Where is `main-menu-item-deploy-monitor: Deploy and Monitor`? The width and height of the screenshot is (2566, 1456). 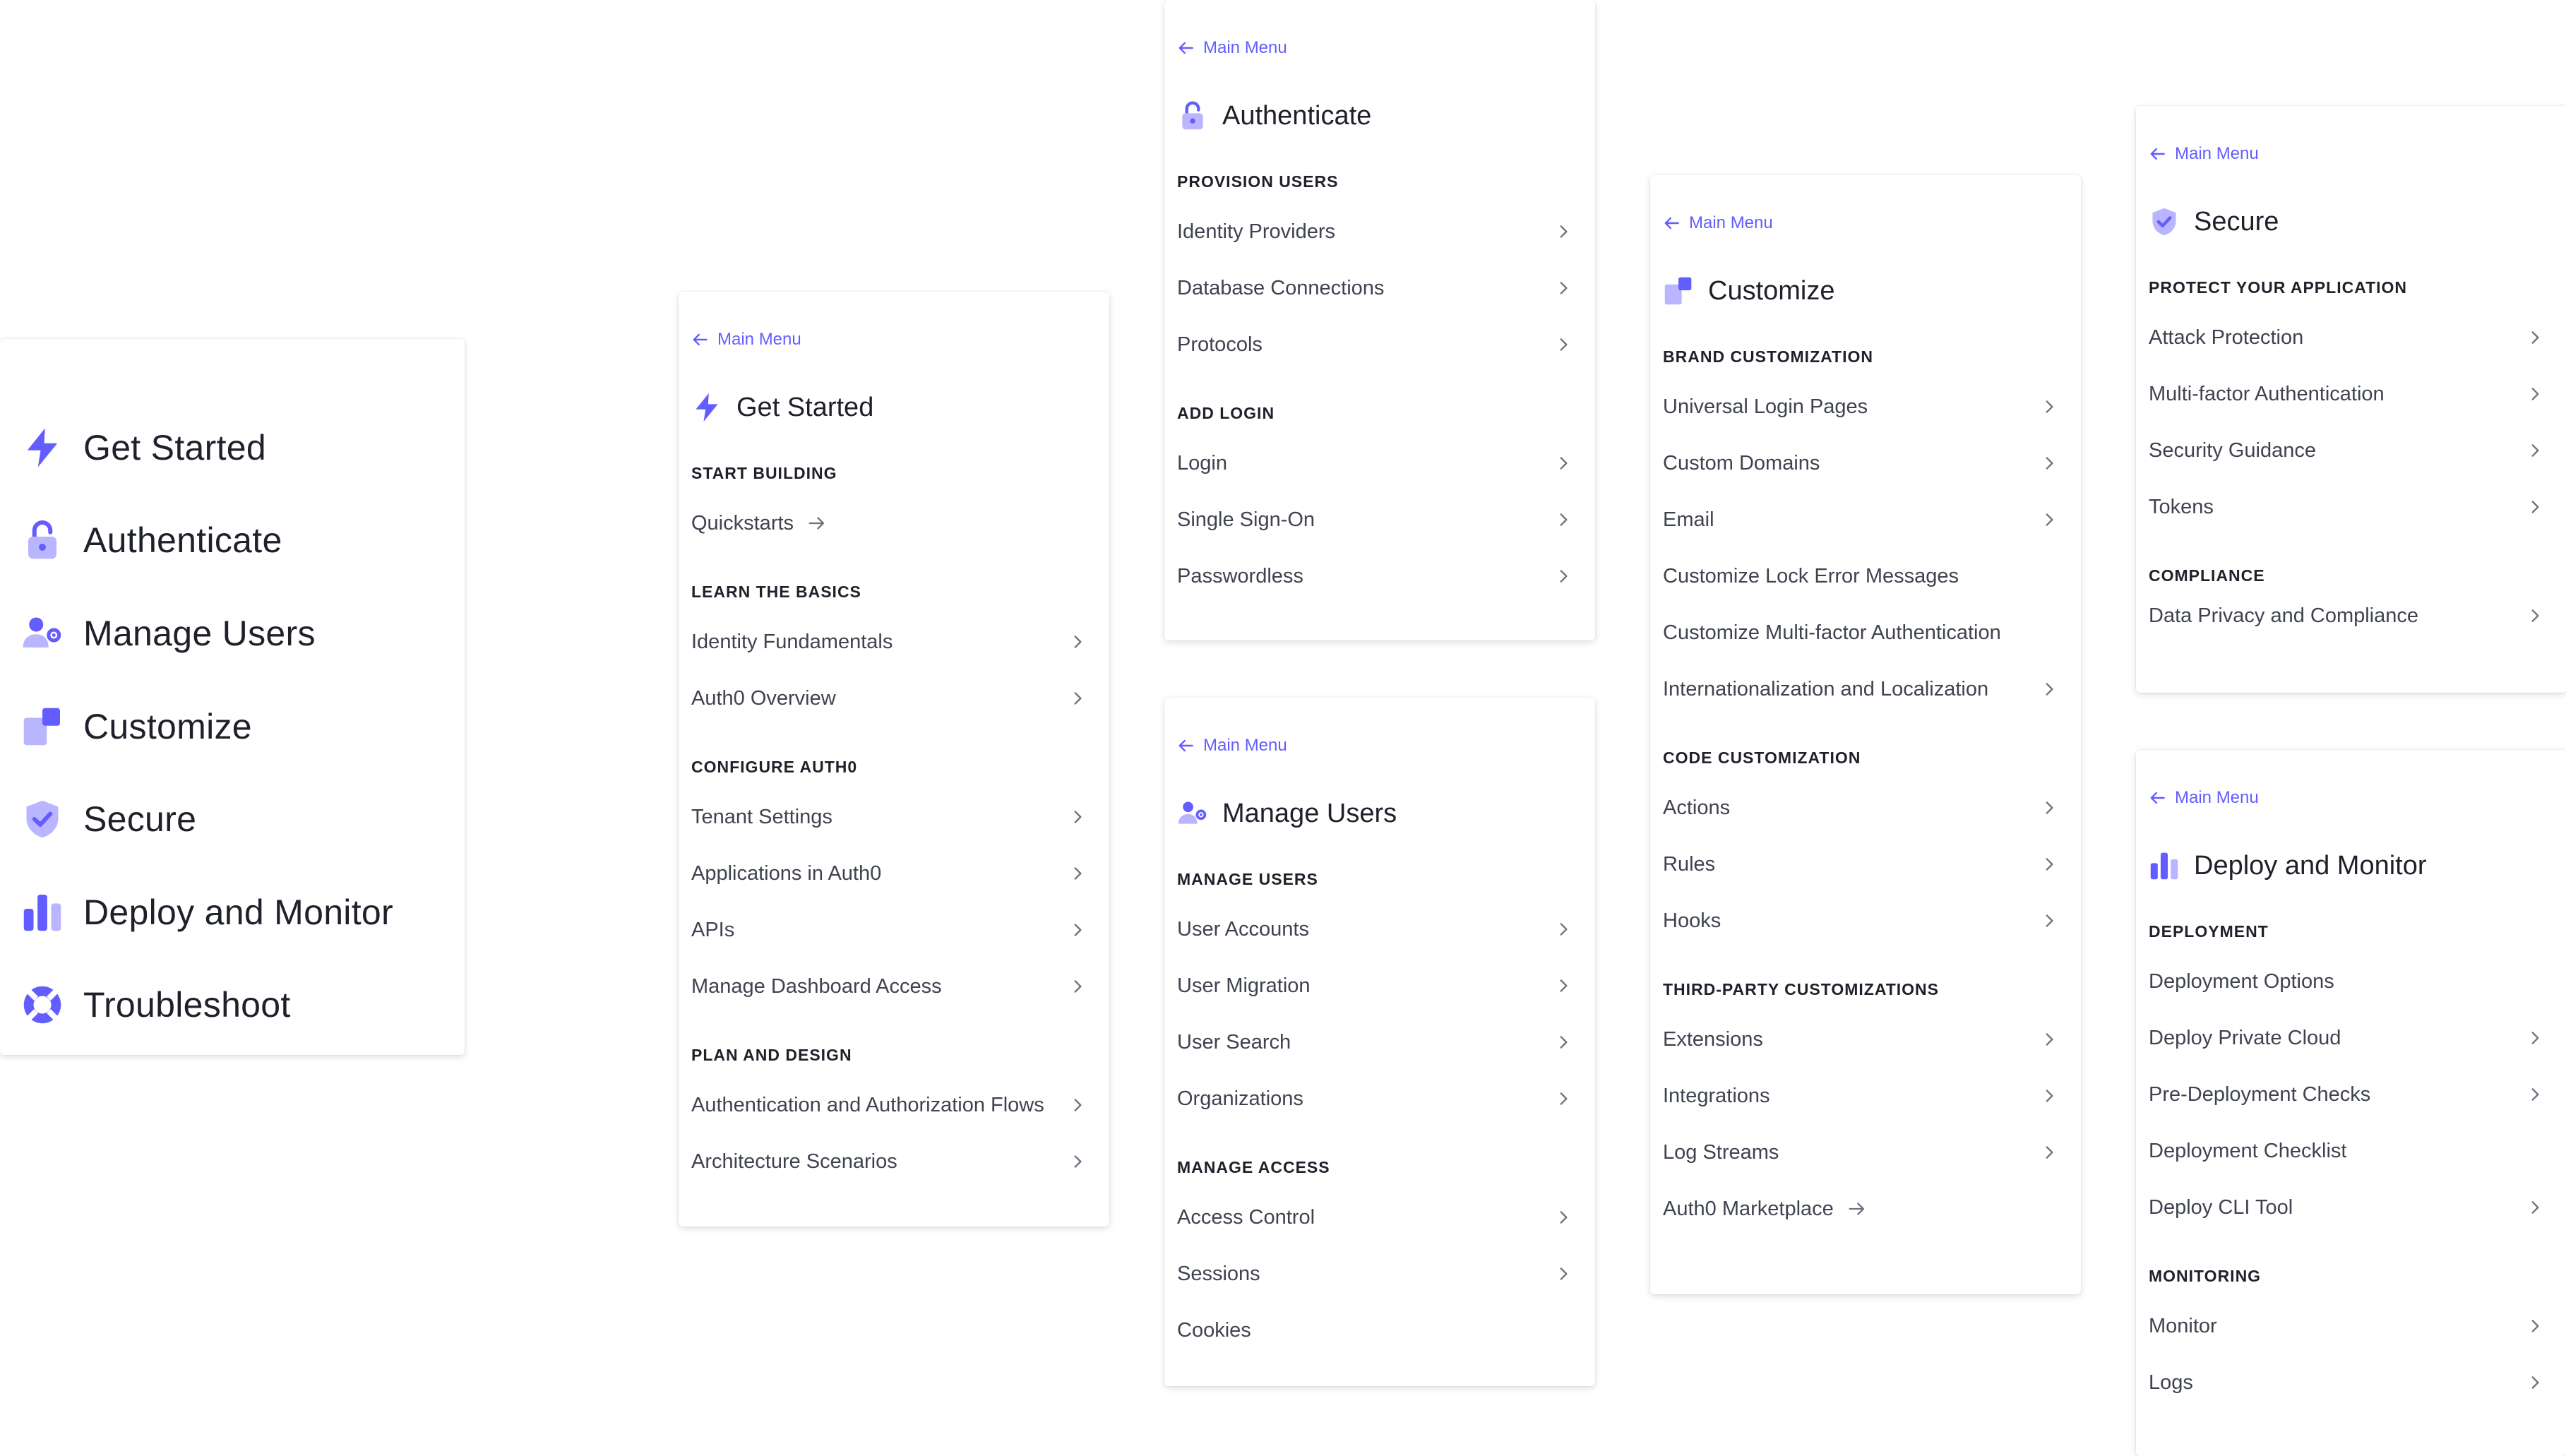 main-menu-item-deploy-monitor: Deploy and Monitor is located at coordinates (232, 912).